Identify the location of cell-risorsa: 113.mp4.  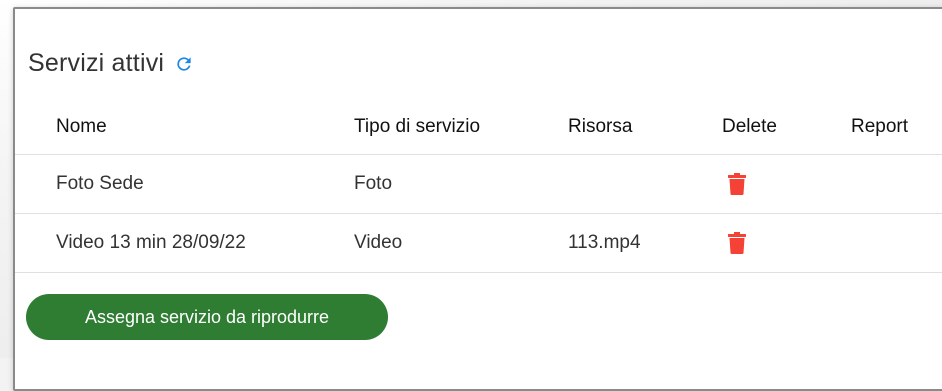
(604, 242).